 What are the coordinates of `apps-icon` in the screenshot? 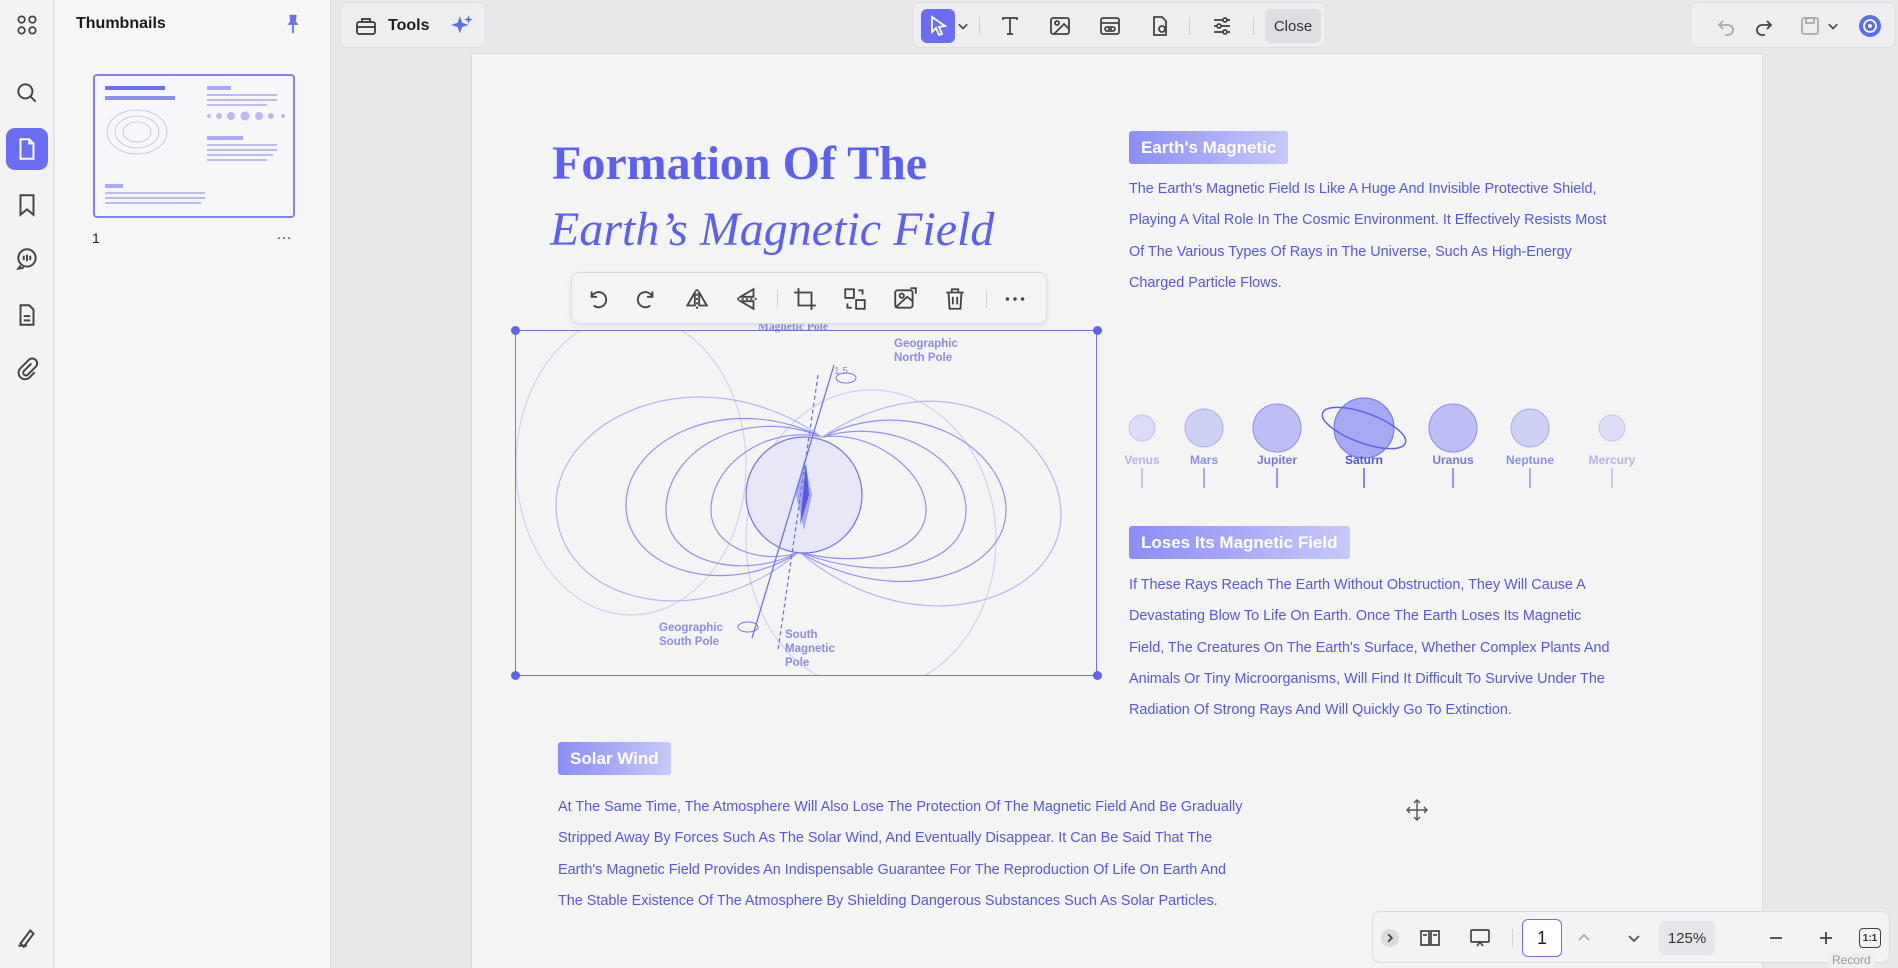 It's located at (27, 25).